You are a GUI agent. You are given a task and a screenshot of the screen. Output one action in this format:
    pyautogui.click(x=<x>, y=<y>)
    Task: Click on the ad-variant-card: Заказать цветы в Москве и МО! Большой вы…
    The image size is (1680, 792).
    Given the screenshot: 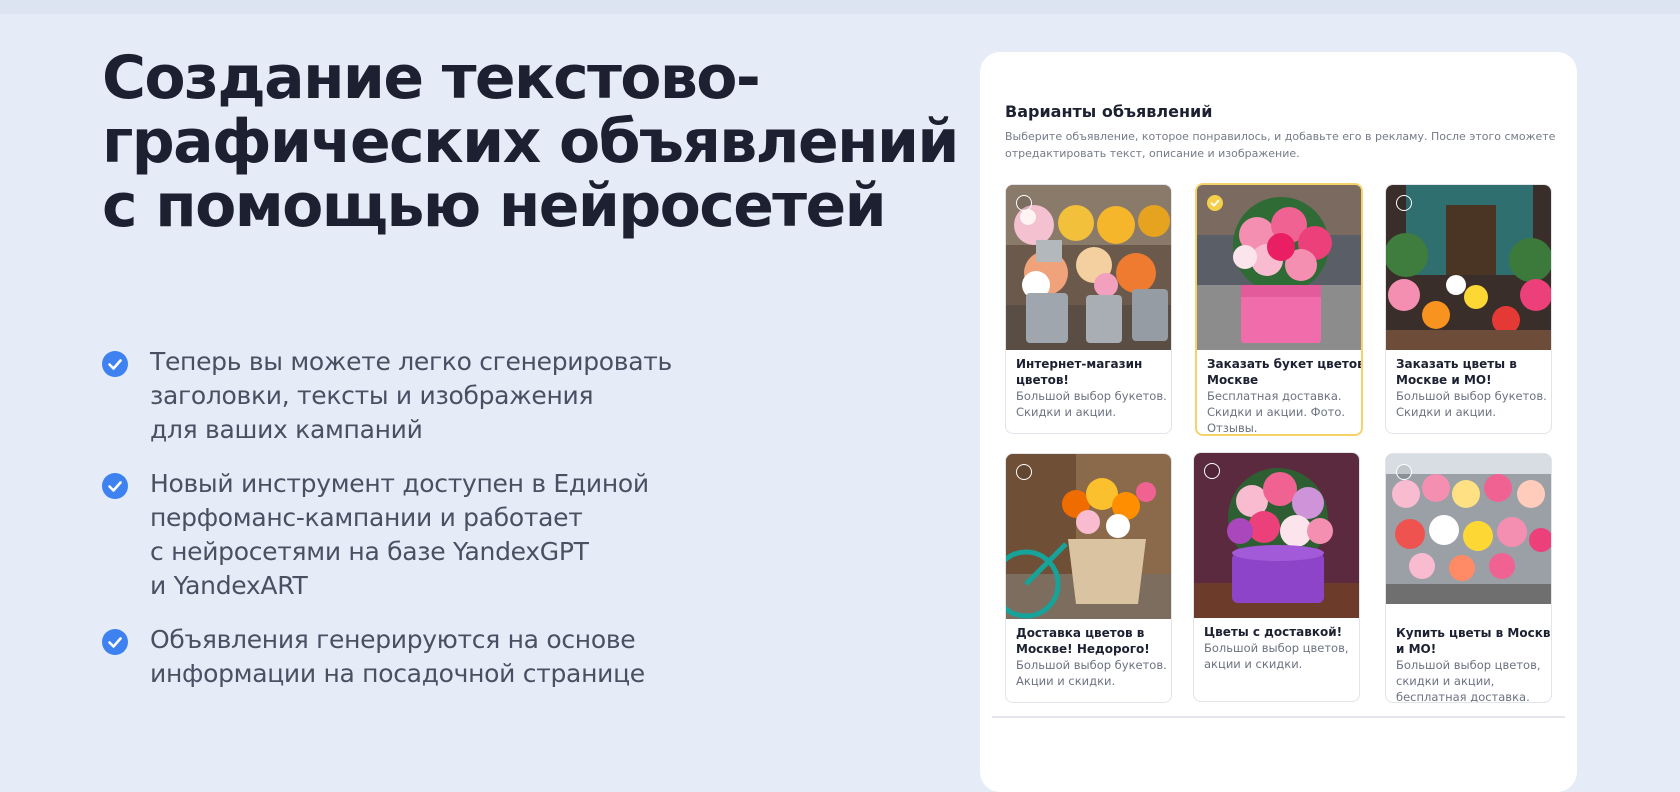 What is the action you would take?
    pyautogui.click(x=1468, y=309)
    